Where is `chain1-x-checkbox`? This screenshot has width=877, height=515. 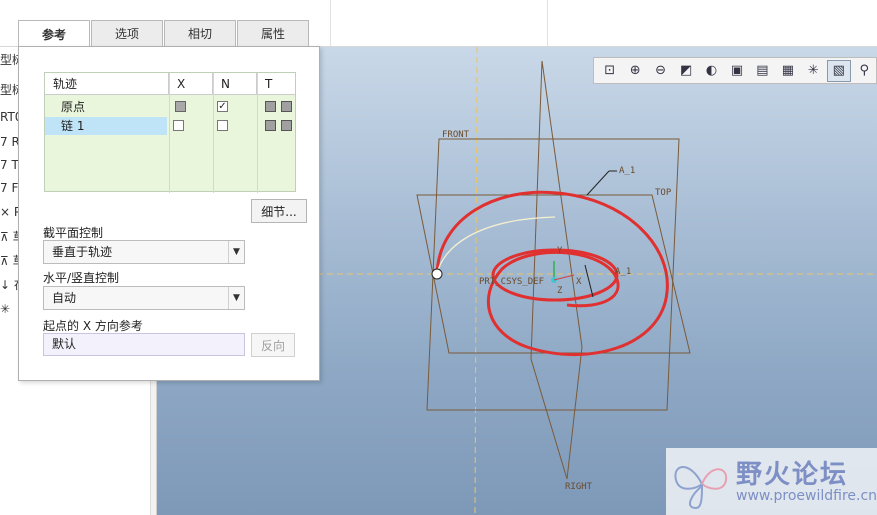 chain1-x-checkbox is located at coordinates (178, 125).